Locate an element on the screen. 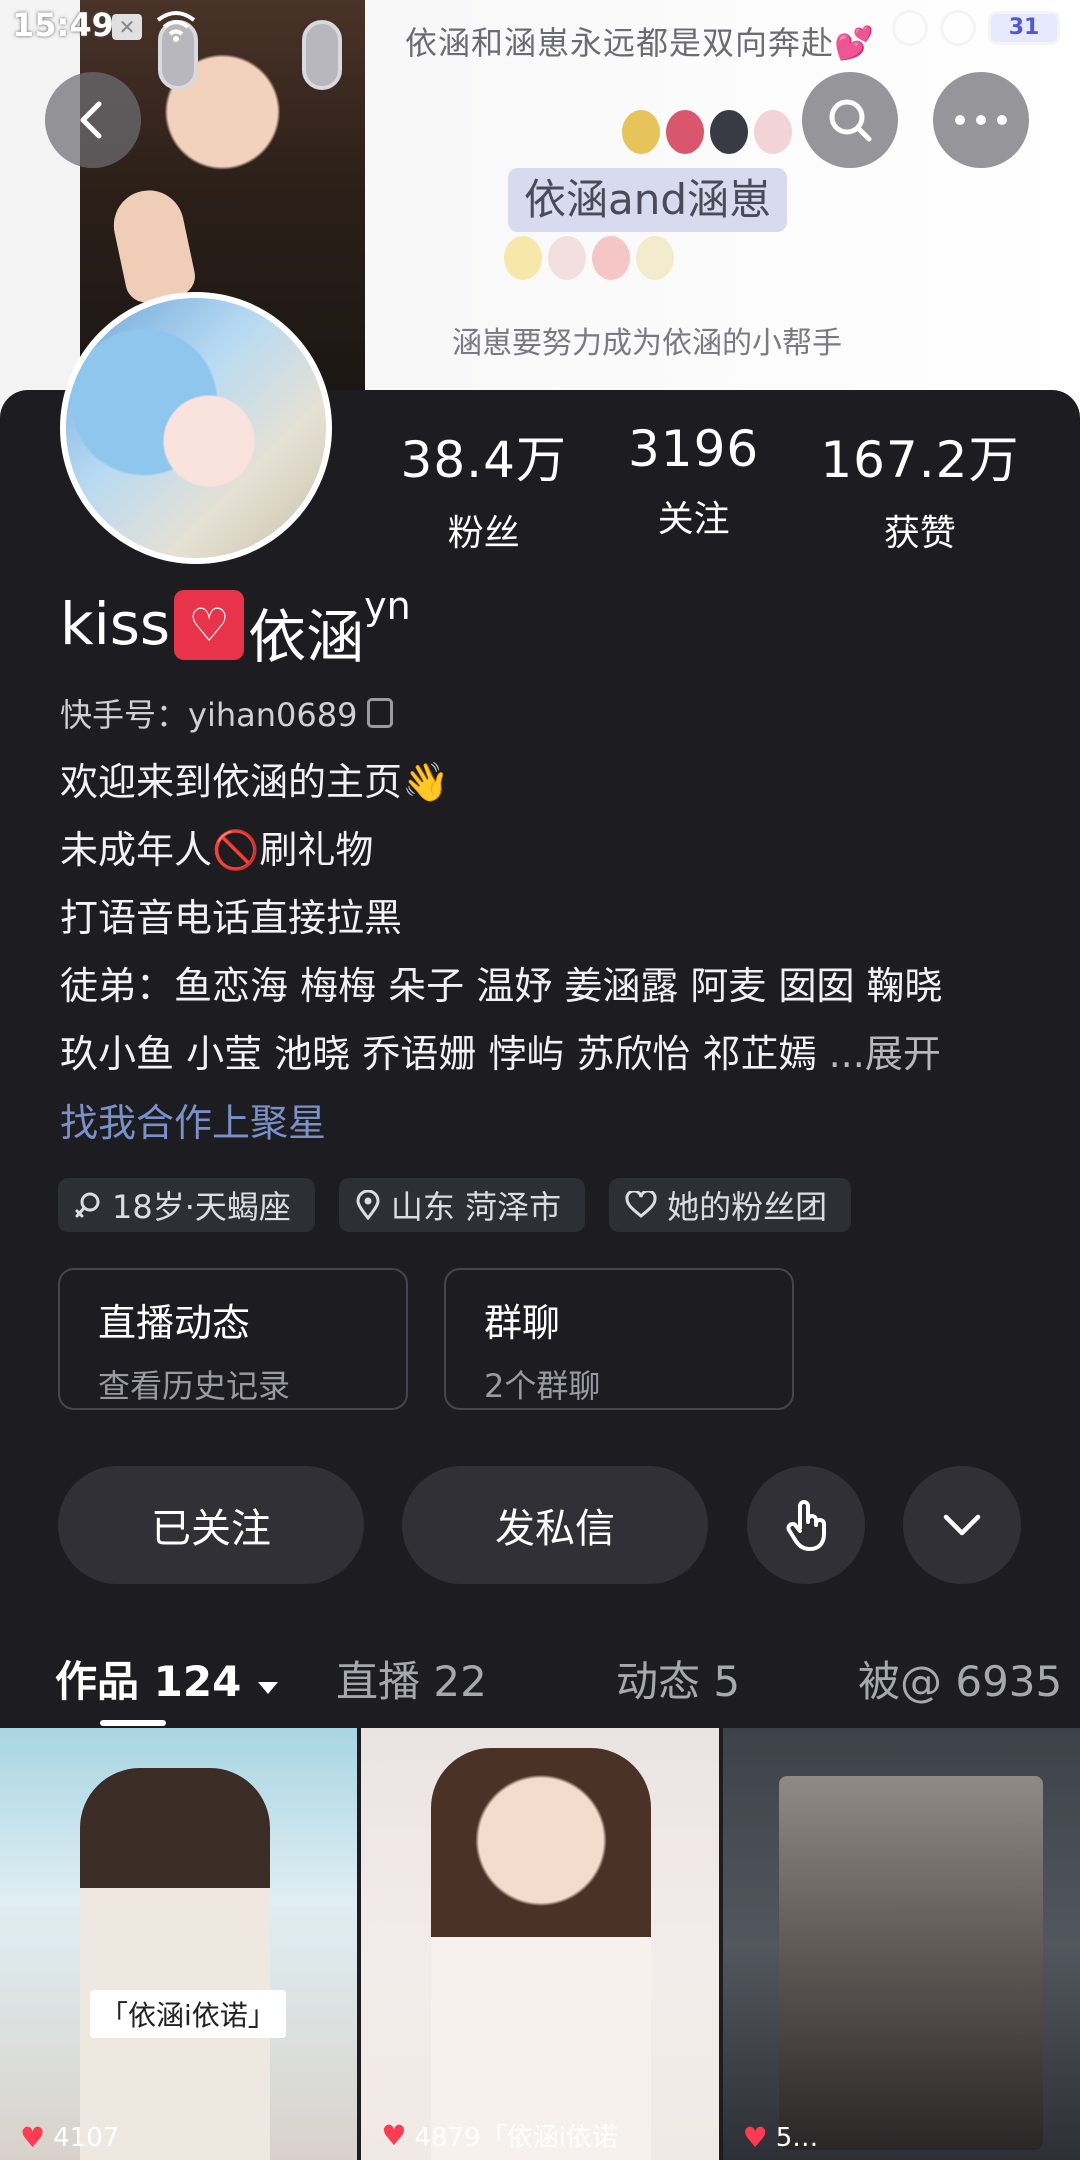 This screenshot has width=1080, height=2160. like-count: 4879「依涵i依诺 is located at coordinates (516, 2138).